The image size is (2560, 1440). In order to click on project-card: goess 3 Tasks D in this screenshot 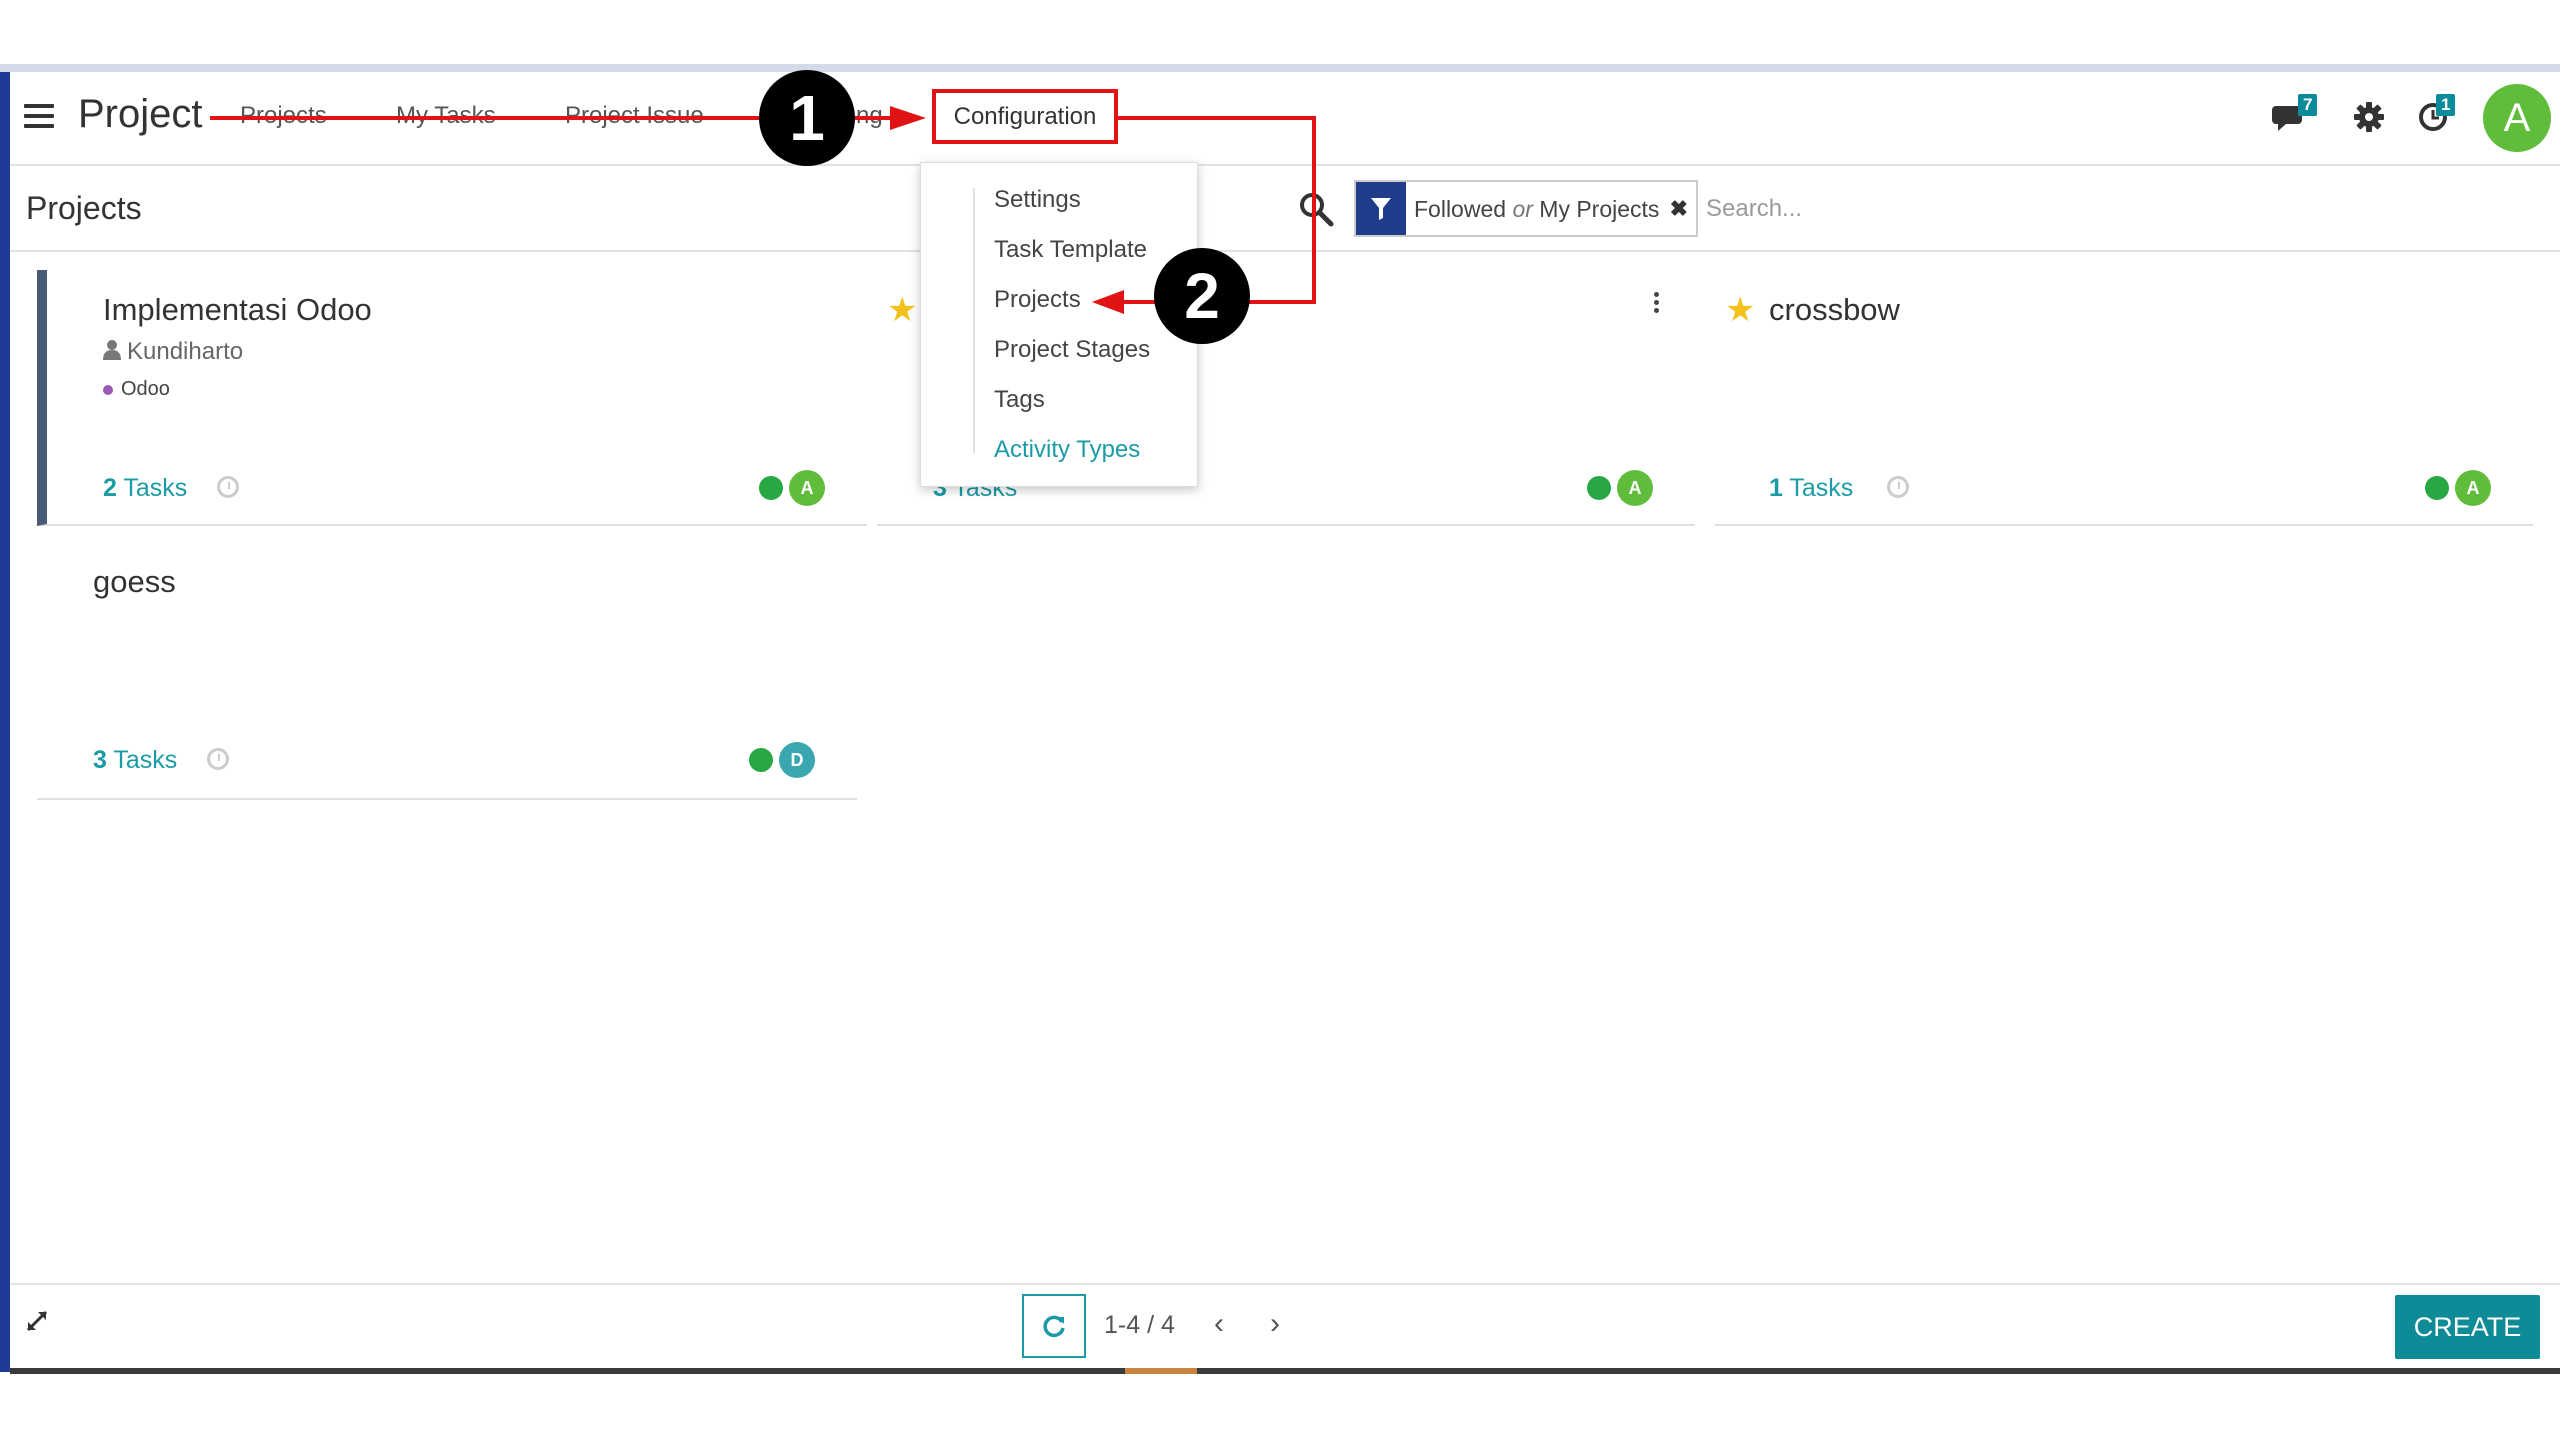, I will do `click(447, 672)`.